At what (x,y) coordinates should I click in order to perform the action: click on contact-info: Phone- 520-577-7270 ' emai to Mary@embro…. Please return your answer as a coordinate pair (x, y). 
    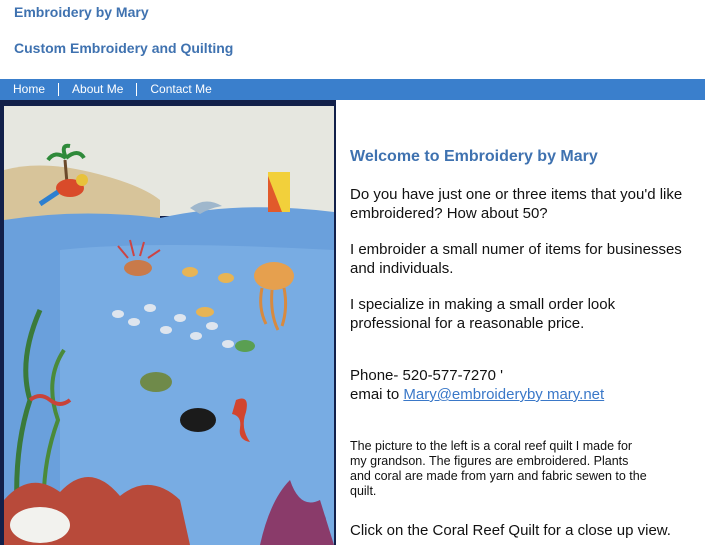
    Looking at the image, I should click on (525, 385).